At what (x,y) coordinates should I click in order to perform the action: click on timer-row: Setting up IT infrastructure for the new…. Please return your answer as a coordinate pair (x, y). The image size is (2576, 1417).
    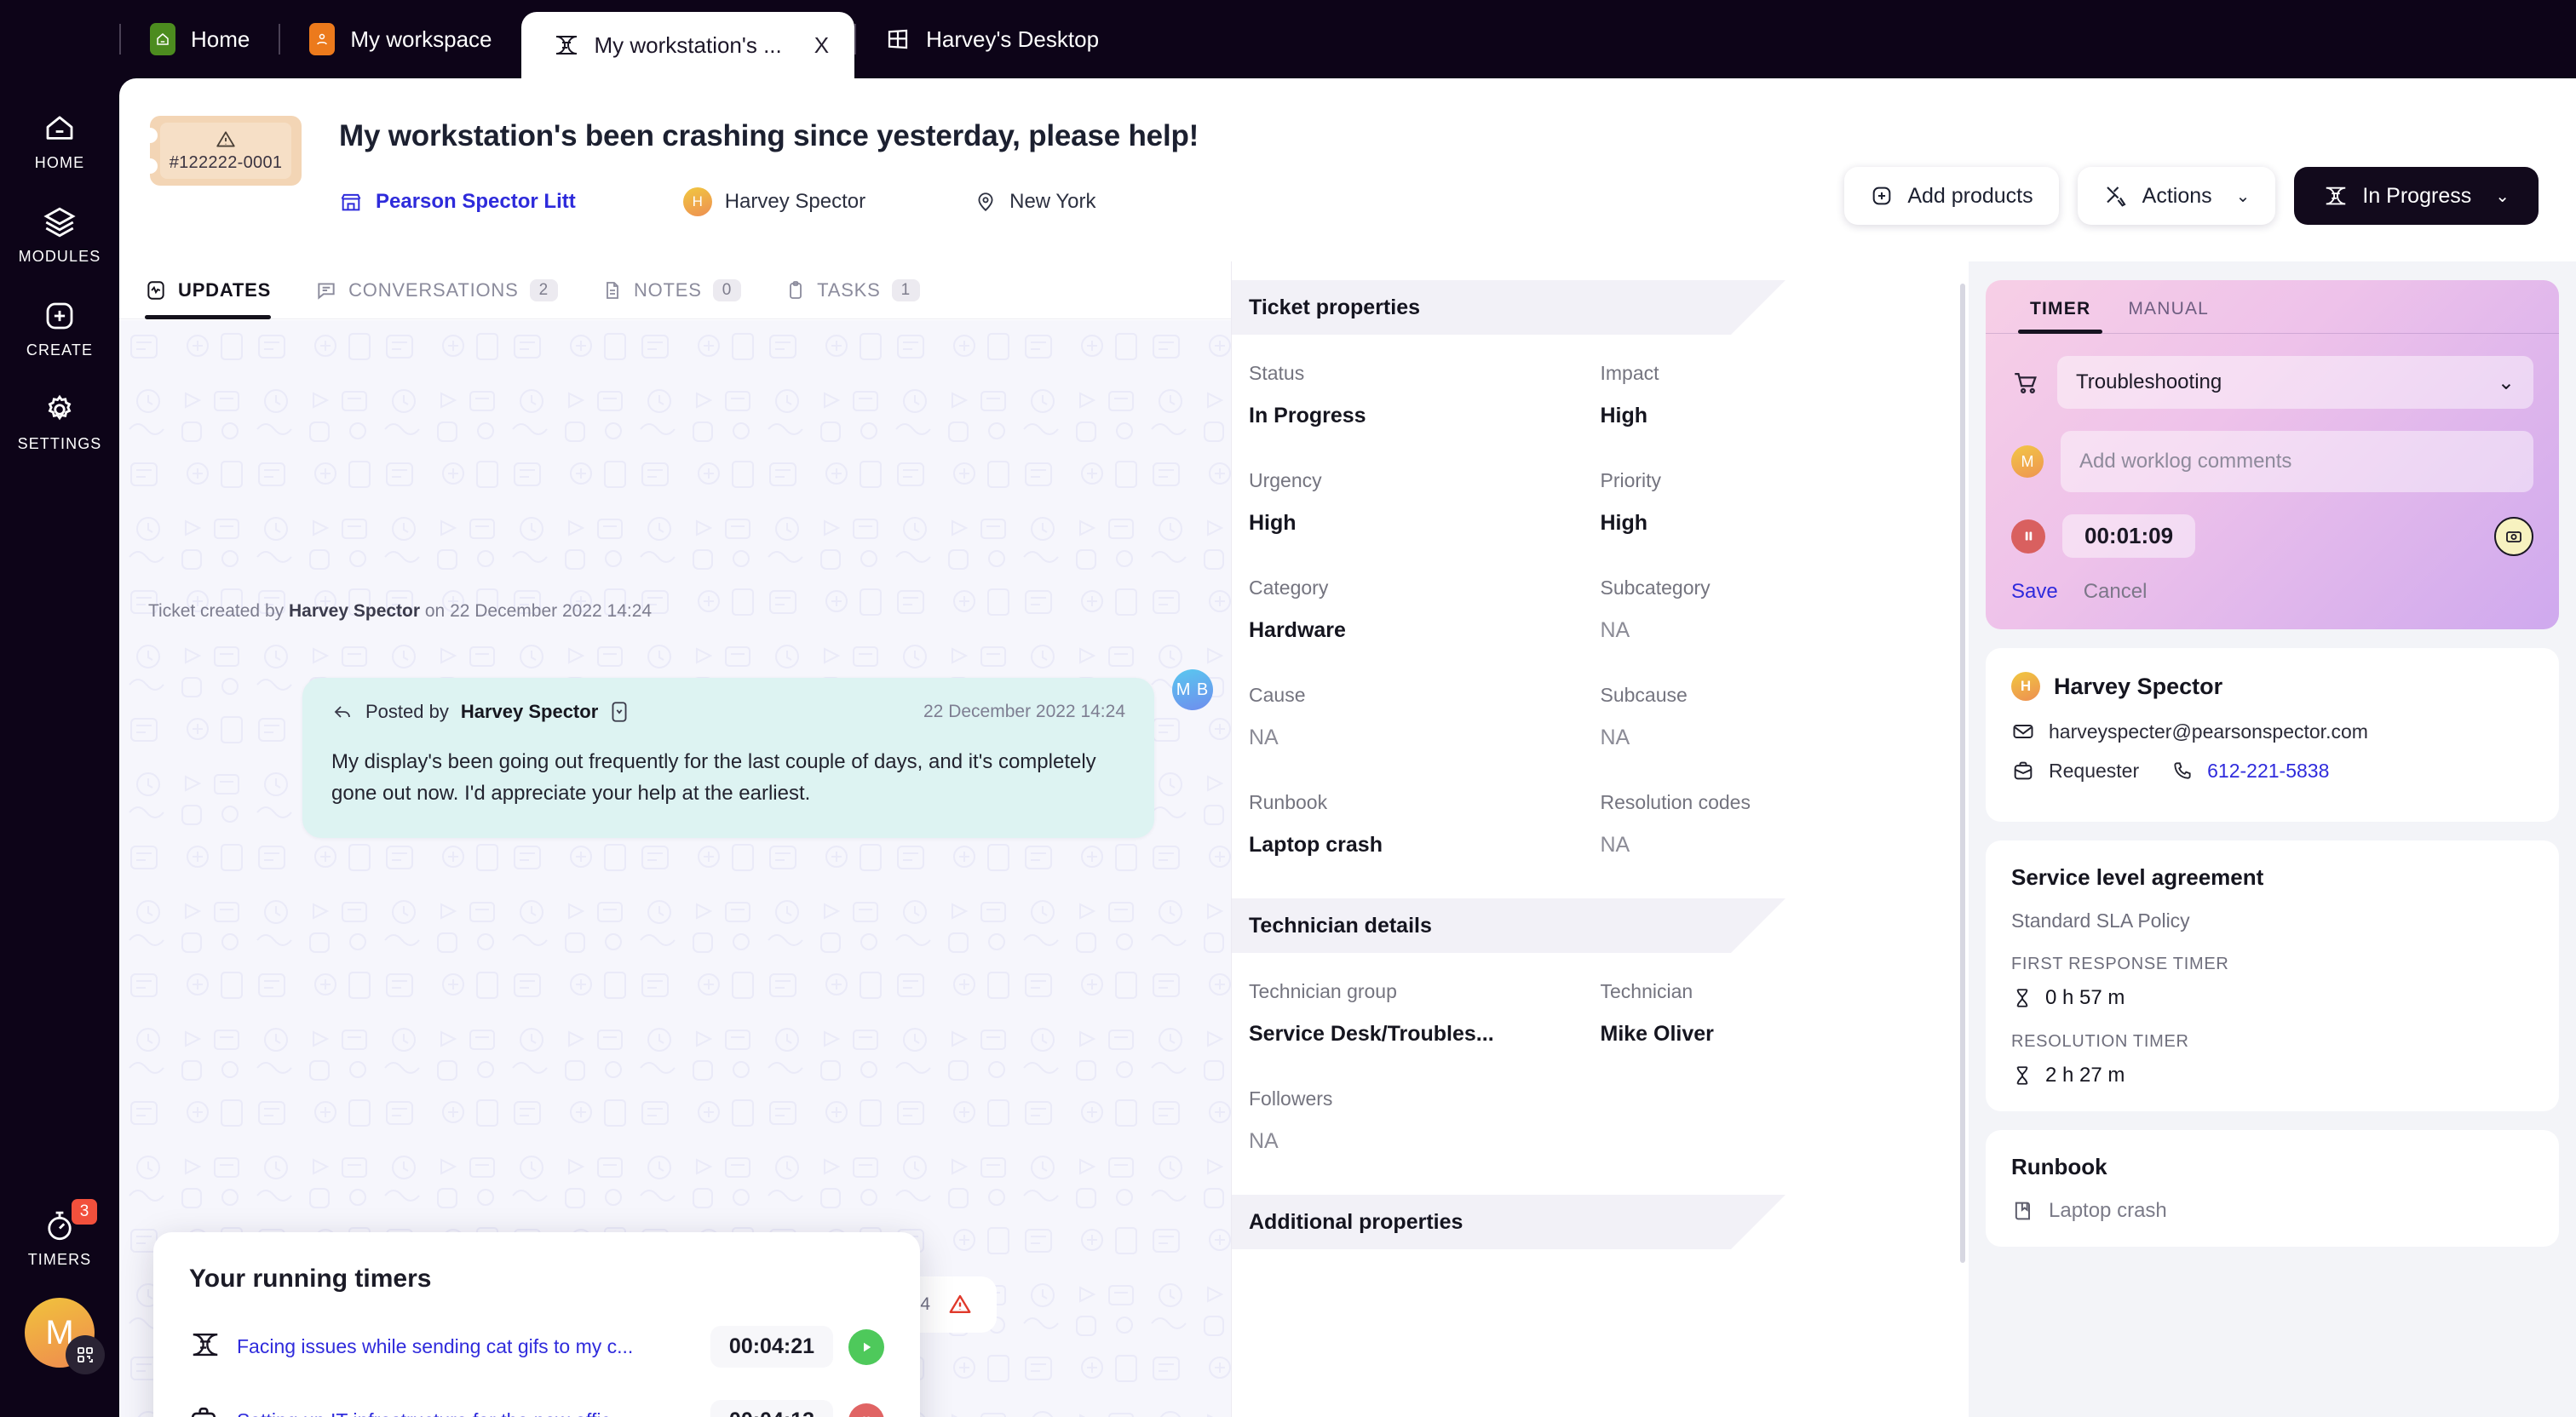
    Looking at the image, I should click on (536, 1409).